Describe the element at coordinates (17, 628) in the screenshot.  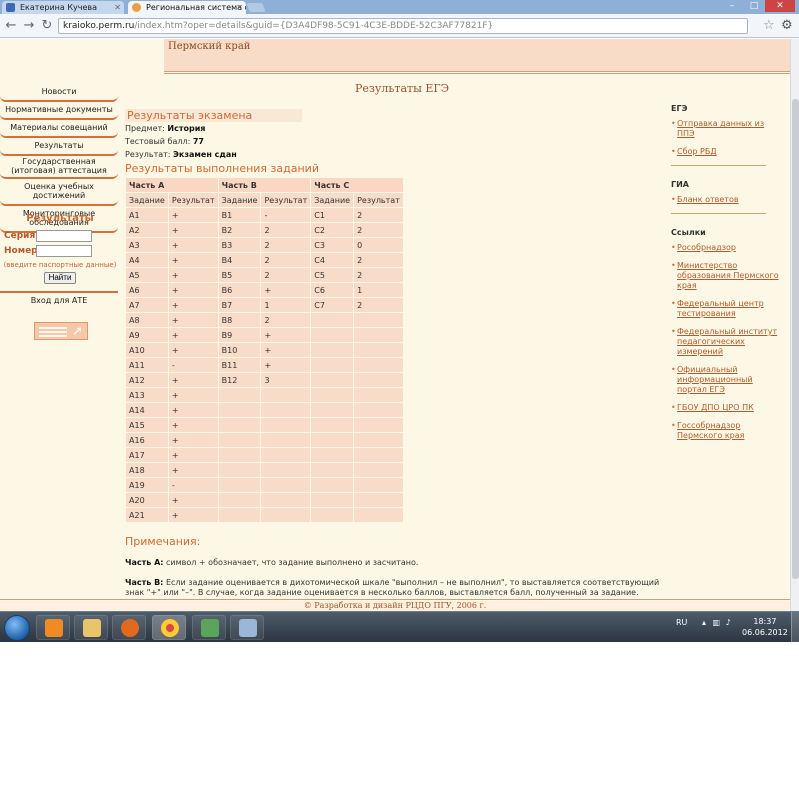
I see `start-button` at that location.